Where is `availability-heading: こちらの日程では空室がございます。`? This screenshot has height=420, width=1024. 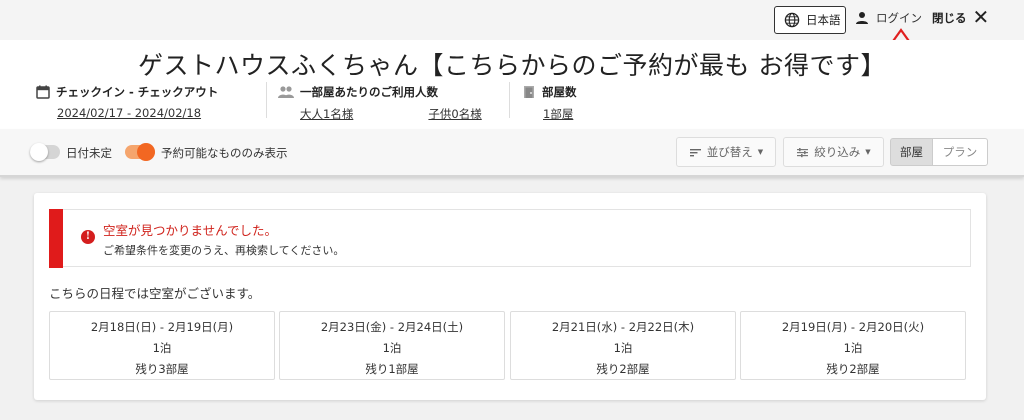 availability-heading: こちらの日程では空室がございます。 is located at coordinates (155, 293).